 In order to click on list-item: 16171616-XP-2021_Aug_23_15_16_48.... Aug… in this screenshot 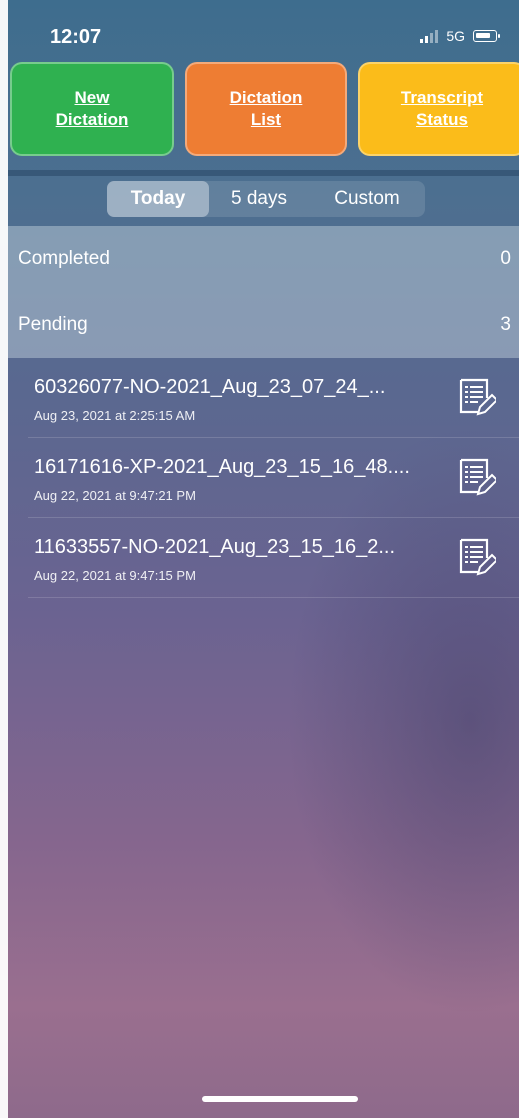, I will do `click(273, 478)`.